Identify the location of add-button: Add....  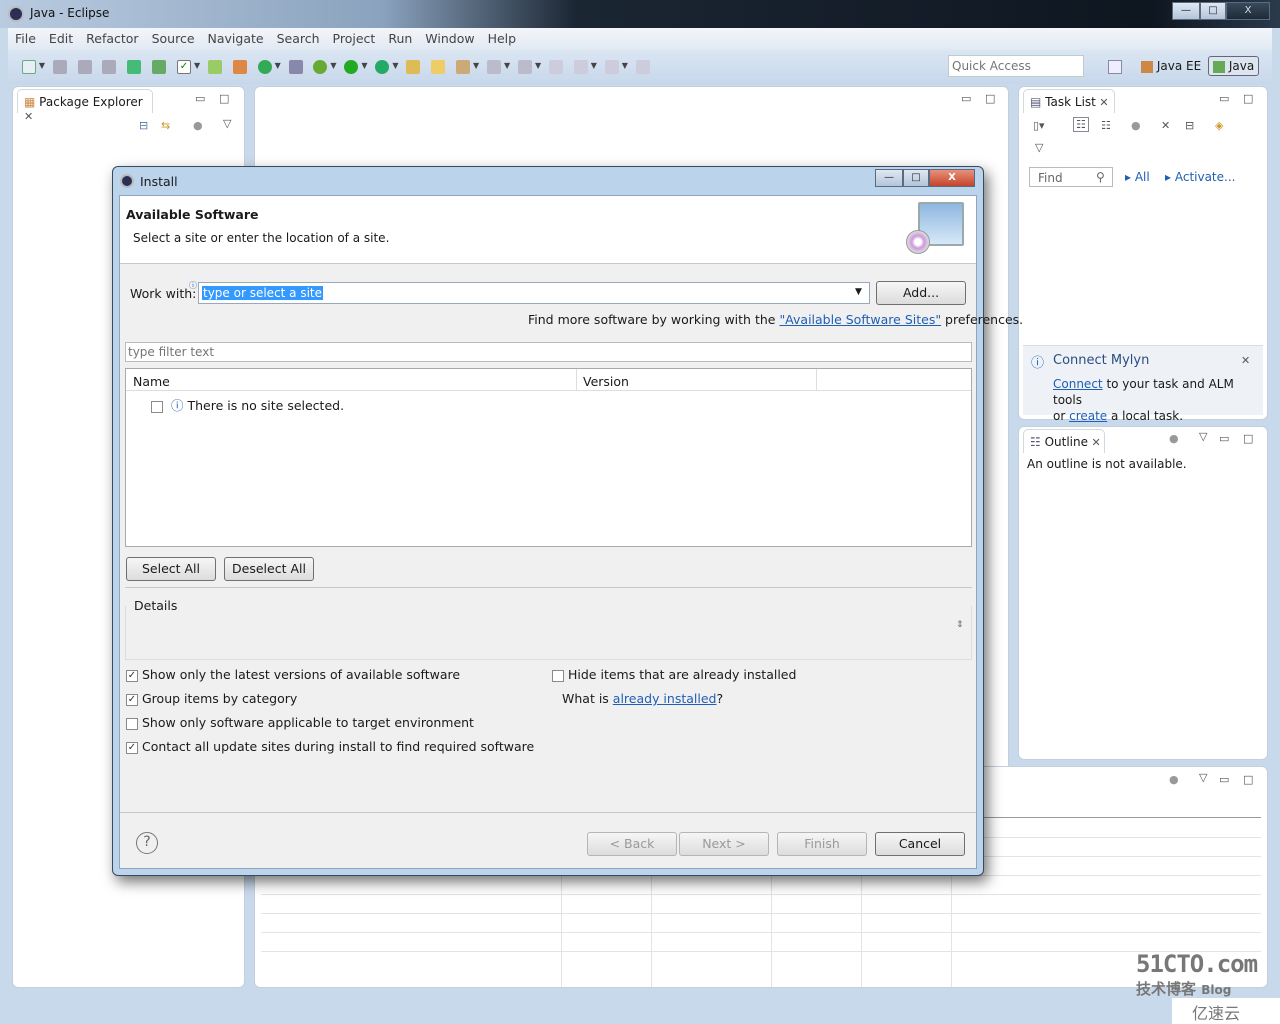
(921, 293).